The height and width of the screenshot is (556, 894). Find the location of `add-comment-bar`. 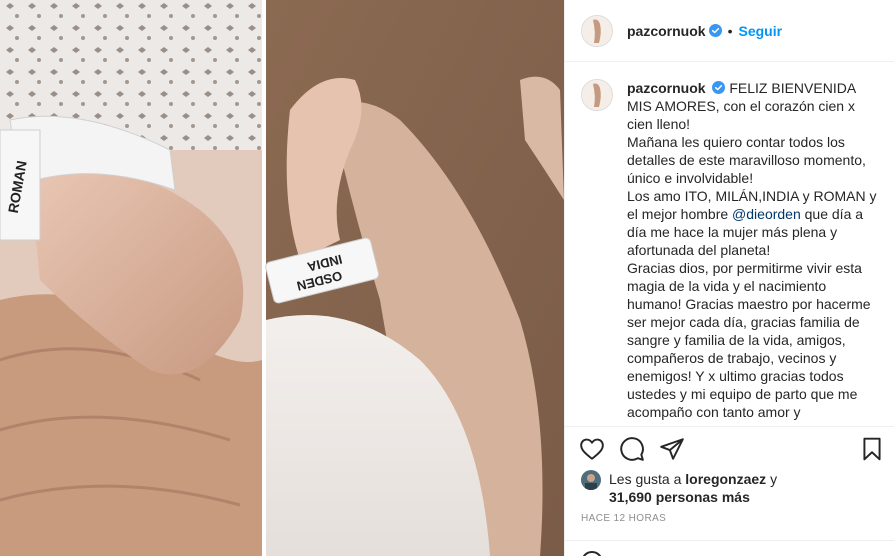

add-comment-bar is located at coordinates (729, 548).